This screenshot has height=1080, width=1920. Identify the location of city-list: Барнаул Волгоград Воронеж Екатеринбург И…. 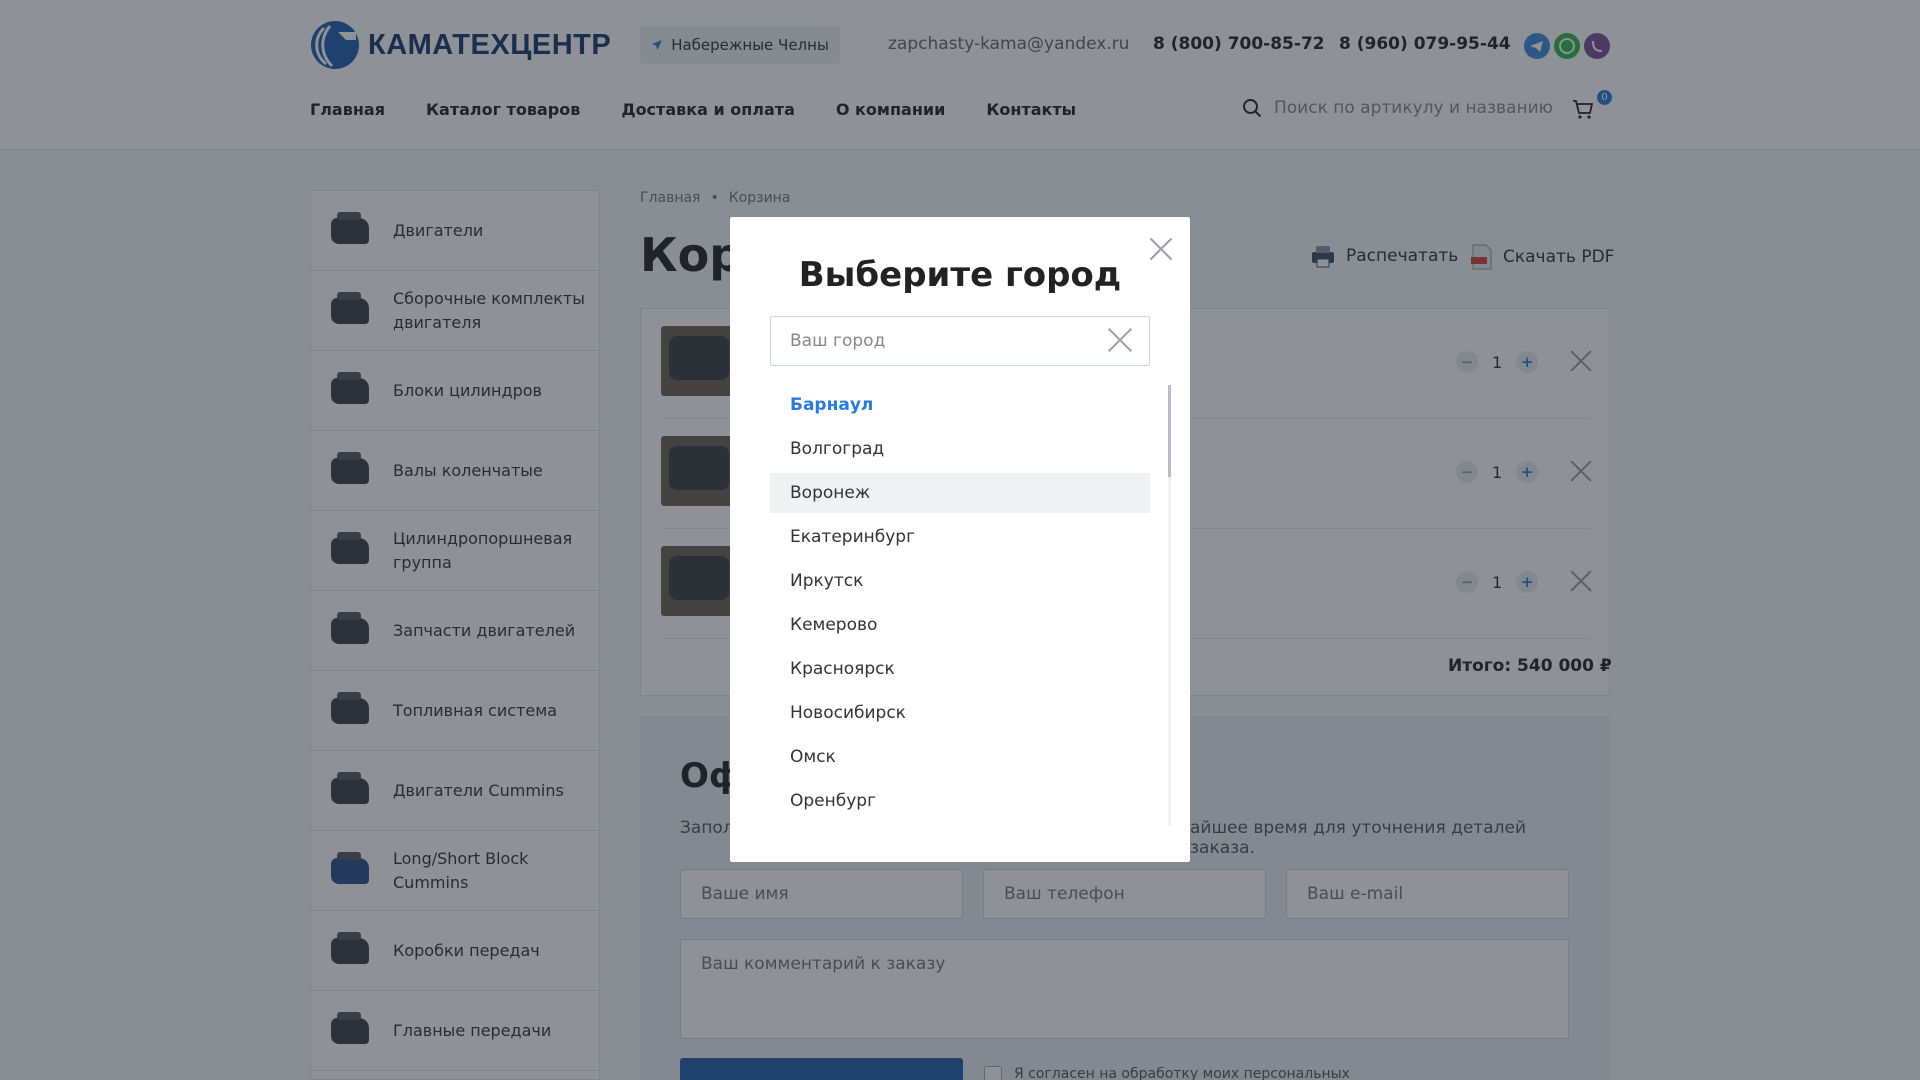
(960, 605).